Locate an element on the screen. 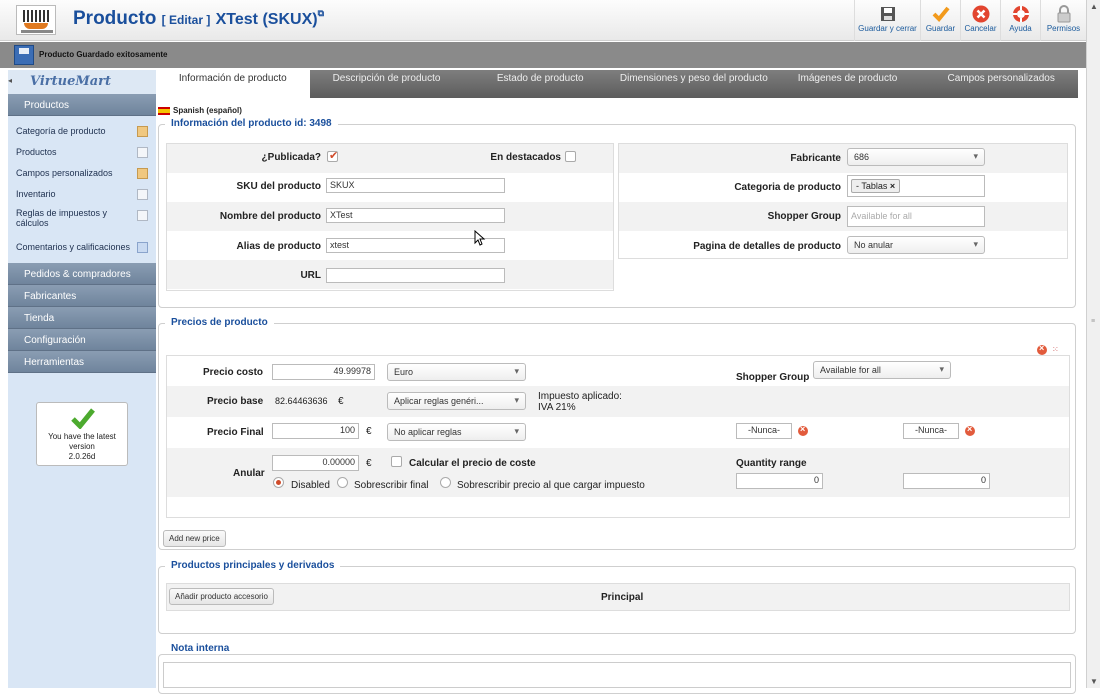  pagina-label: Pagina de detalles de producto is located at coordinates (767, 246).